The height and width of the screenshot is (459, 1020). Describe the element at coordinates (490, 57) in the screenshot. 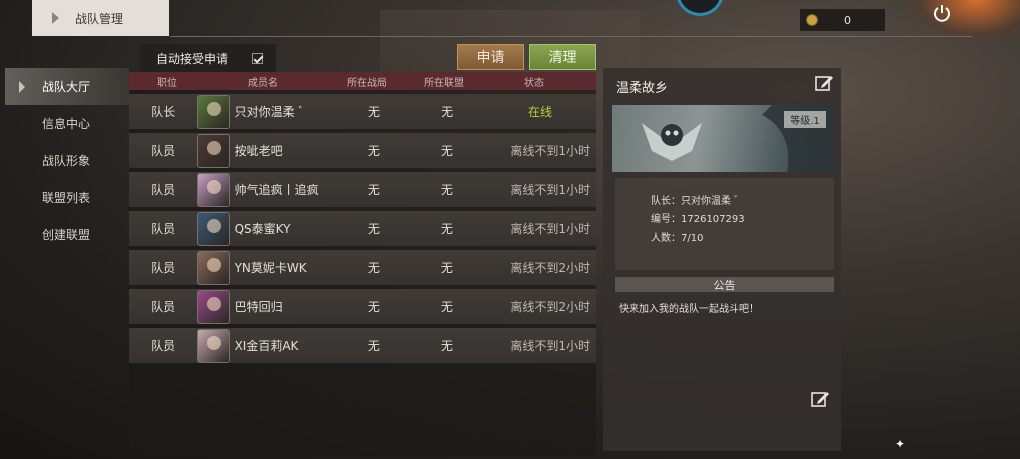

I see `apply-button: 申请` at that location.